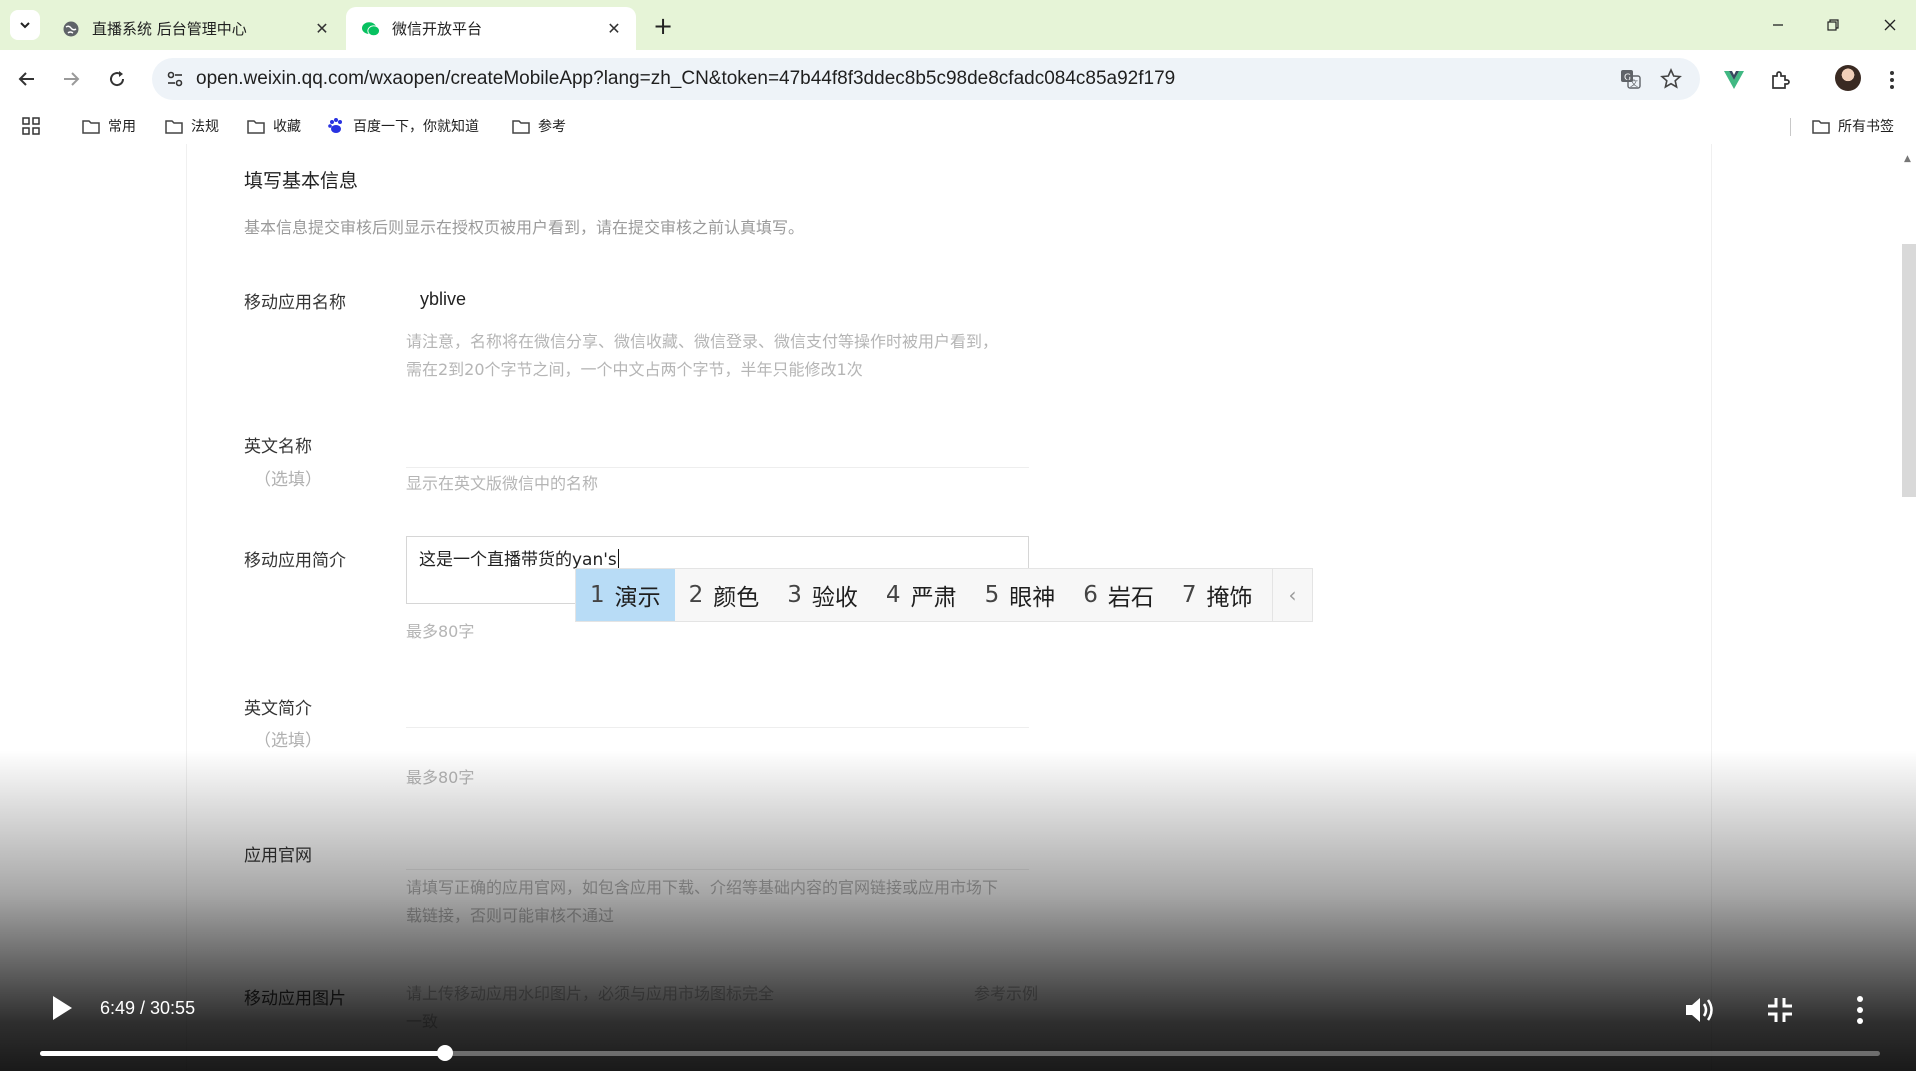  What do you see at coordinates (1780, 80) in the screenshot?
I see `extensions-icon` at bounding box center [1780, 80].